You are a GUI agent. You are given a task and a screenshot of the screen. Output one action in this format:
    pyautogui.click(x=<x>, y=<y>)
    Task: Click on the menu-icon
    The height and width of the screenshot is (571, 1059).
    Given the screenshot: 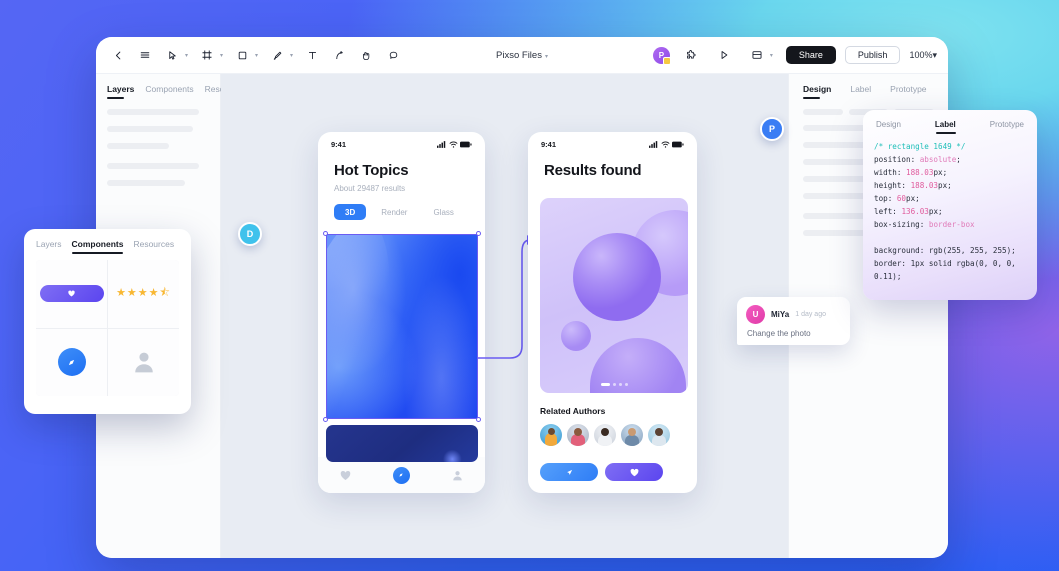 What is the action you would take?
    pyautogui.click(x=145, y=55)
    